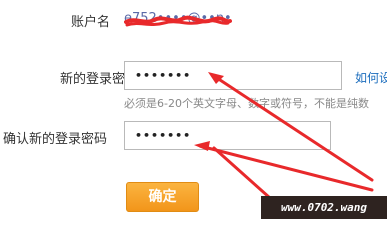 The width and height of the screenshot is (387, 240). Describe the element at coordinates (202, 146) in the screenshot. I see `arrowhead-confirm-password` at that location.